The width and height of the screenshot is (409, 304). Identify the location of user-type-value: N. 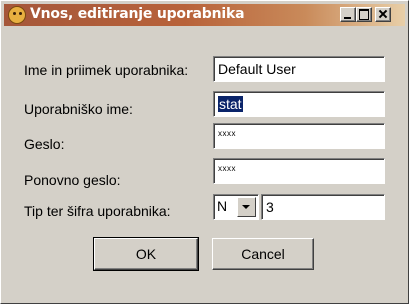
(222, 206).